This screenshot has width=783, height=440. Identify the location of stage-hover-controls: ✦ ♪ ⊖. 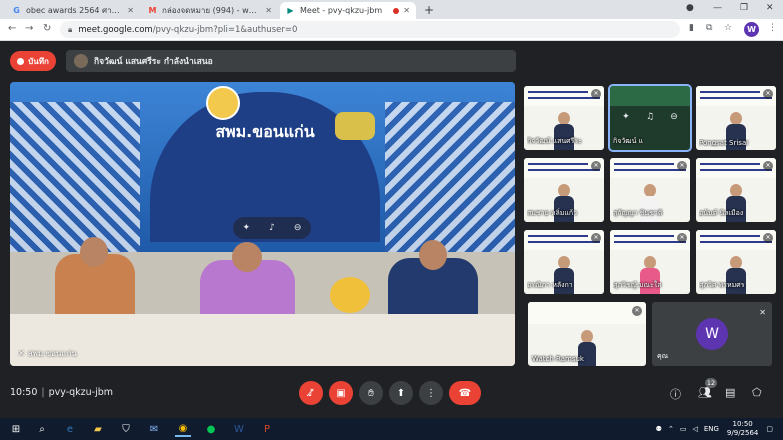
(272, 228).